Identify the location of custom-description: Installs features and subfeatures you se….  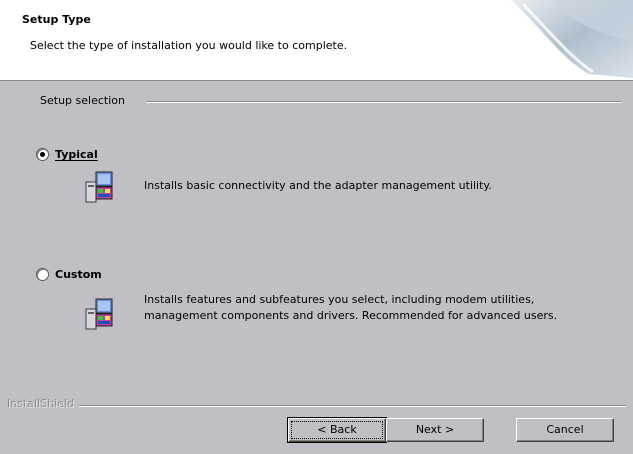
(351, 307).